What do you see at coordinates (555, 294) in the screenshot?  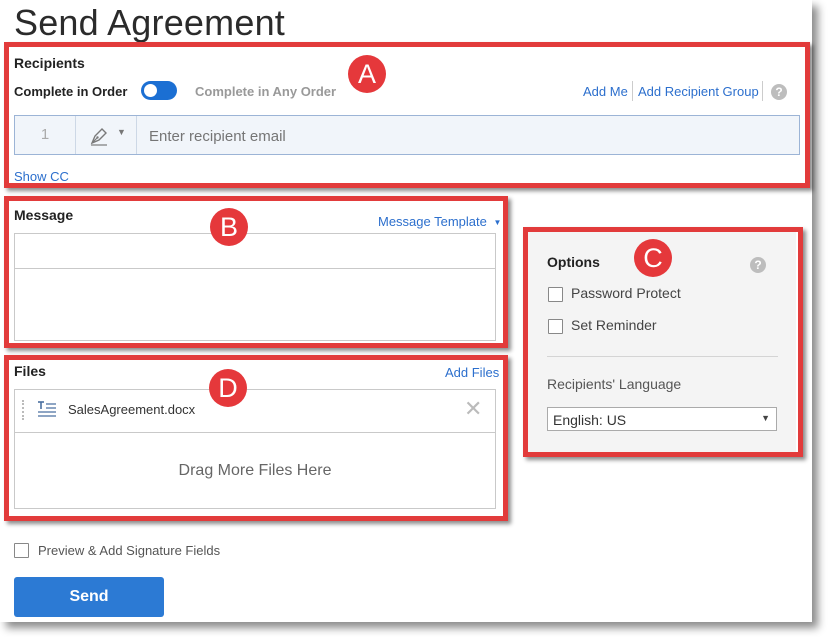 I see `password-protect-checkbox` at bounding box center [555, 294].